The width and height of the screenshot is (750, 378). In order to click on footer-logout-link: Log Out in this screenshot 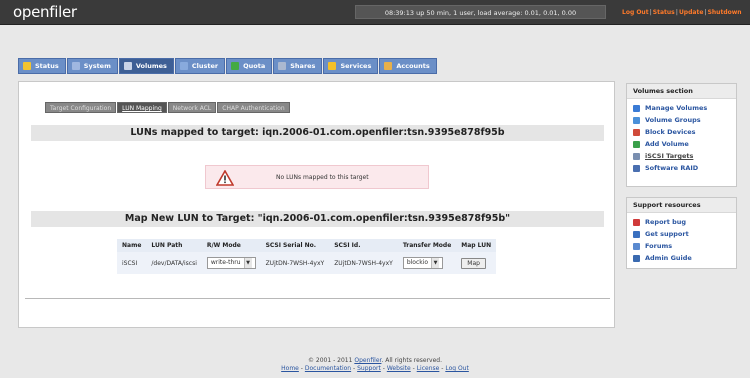, I will do `click(457, 368)`.